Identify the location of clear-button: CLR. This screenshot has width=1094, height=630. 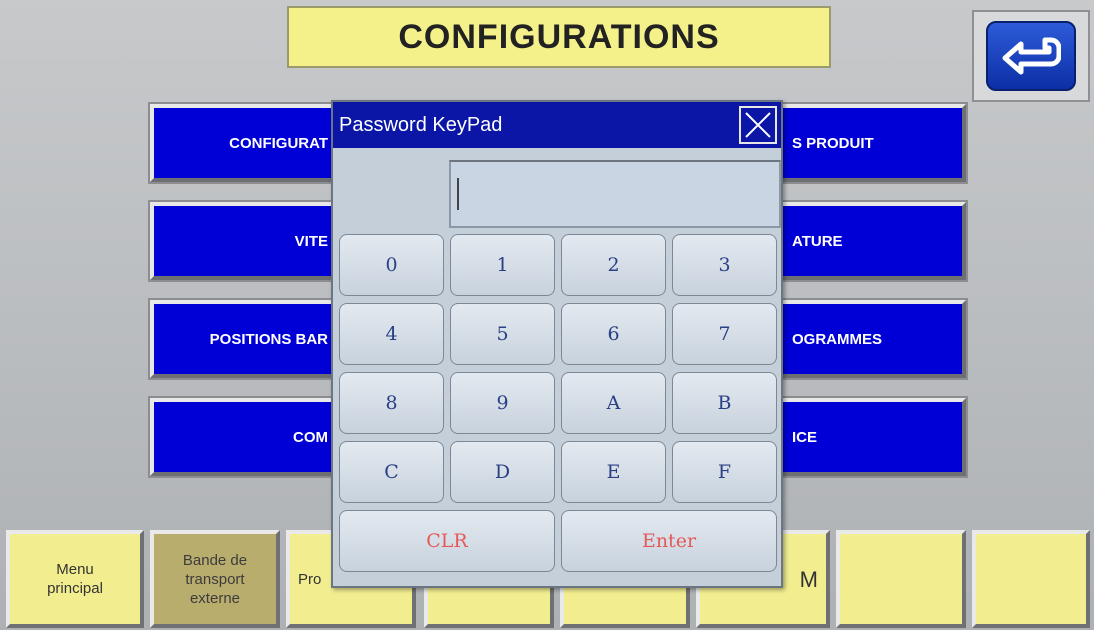
(447, 541).